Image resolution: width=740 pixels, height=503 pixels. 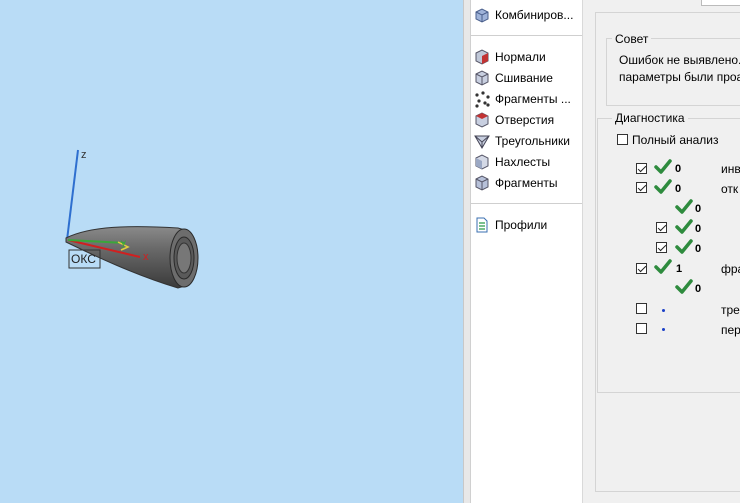 I want to click on fragments-icon, so click(x=482, y=183).